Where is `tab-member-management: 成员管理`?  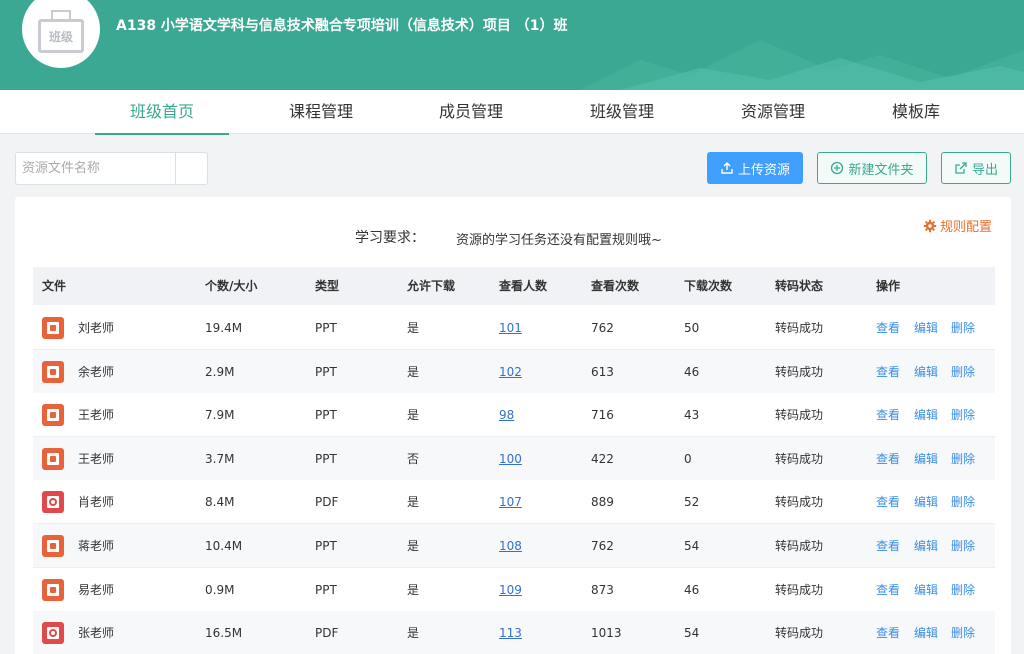 tab-member-management: 成员管理 is located at coordinates (471, 112).